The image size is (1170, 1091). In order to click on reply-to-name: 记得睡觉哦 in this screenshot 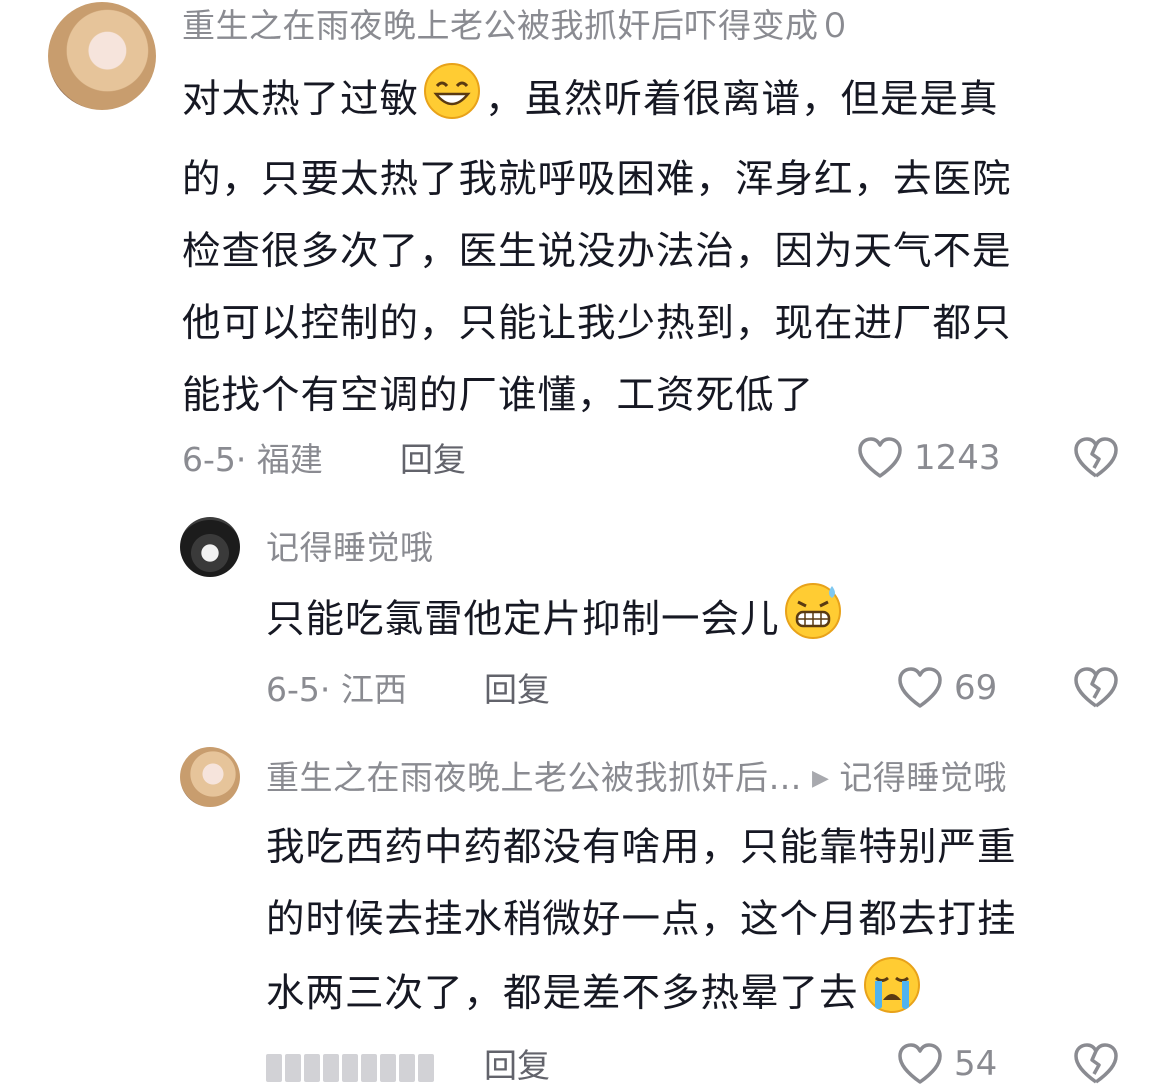, I will do `click(923, 777)`.